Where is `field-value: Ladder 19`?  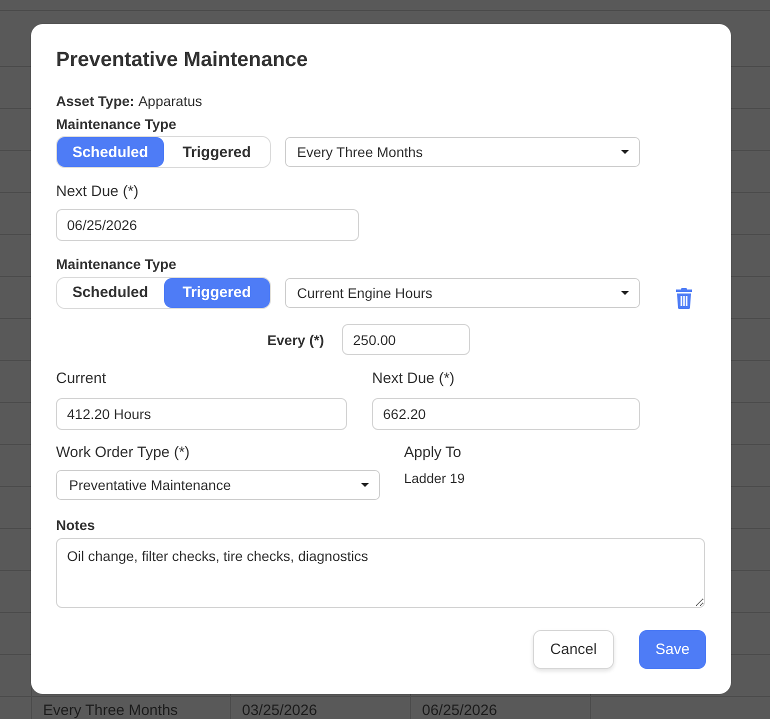
field-value: Ladder 19 is located at coordinates (434, 479).